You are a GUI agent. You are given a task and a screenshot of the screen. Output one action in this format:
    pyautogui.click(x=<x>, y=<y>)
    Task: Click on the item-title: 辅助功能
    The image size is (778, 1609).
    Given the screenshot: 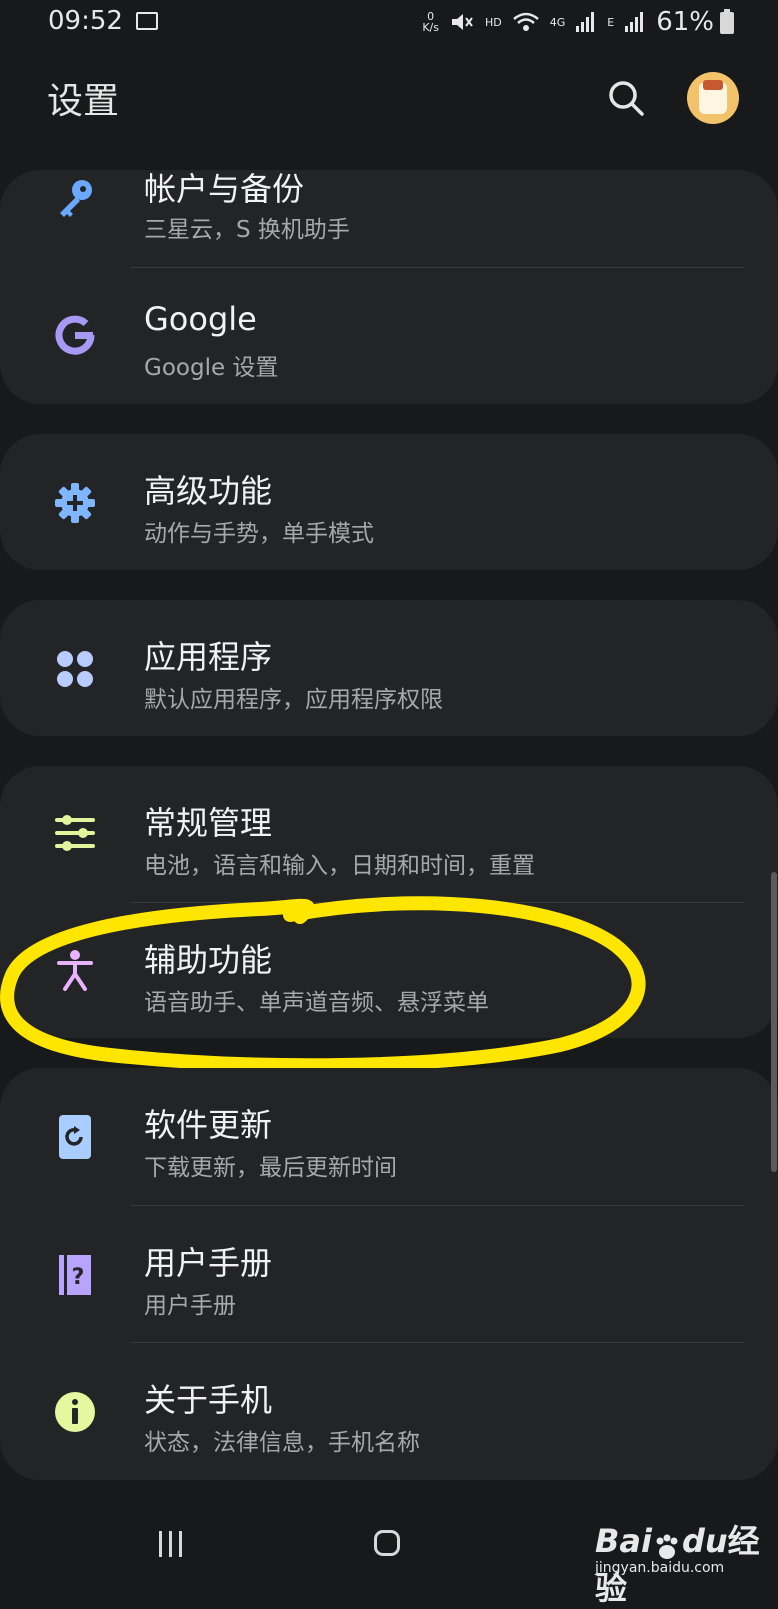 What is the action you would take?
    pyautogui.click(x=208, y=960)
    